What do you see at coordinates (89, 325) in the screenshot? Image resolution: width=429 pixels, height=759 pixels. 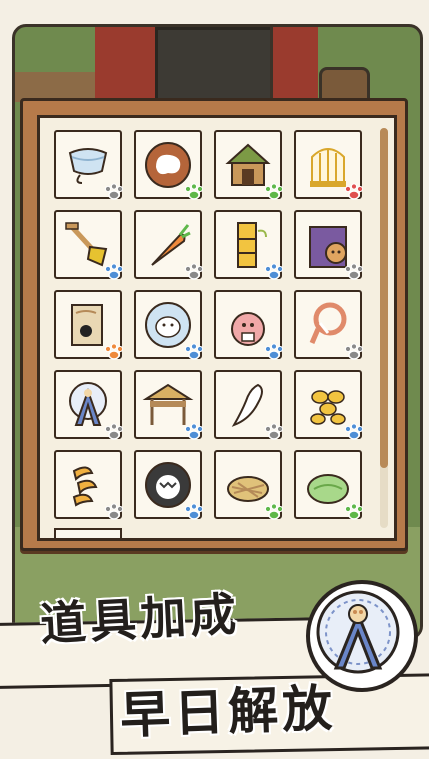 I see `item-cell-map` at bounding box center [89, 325].